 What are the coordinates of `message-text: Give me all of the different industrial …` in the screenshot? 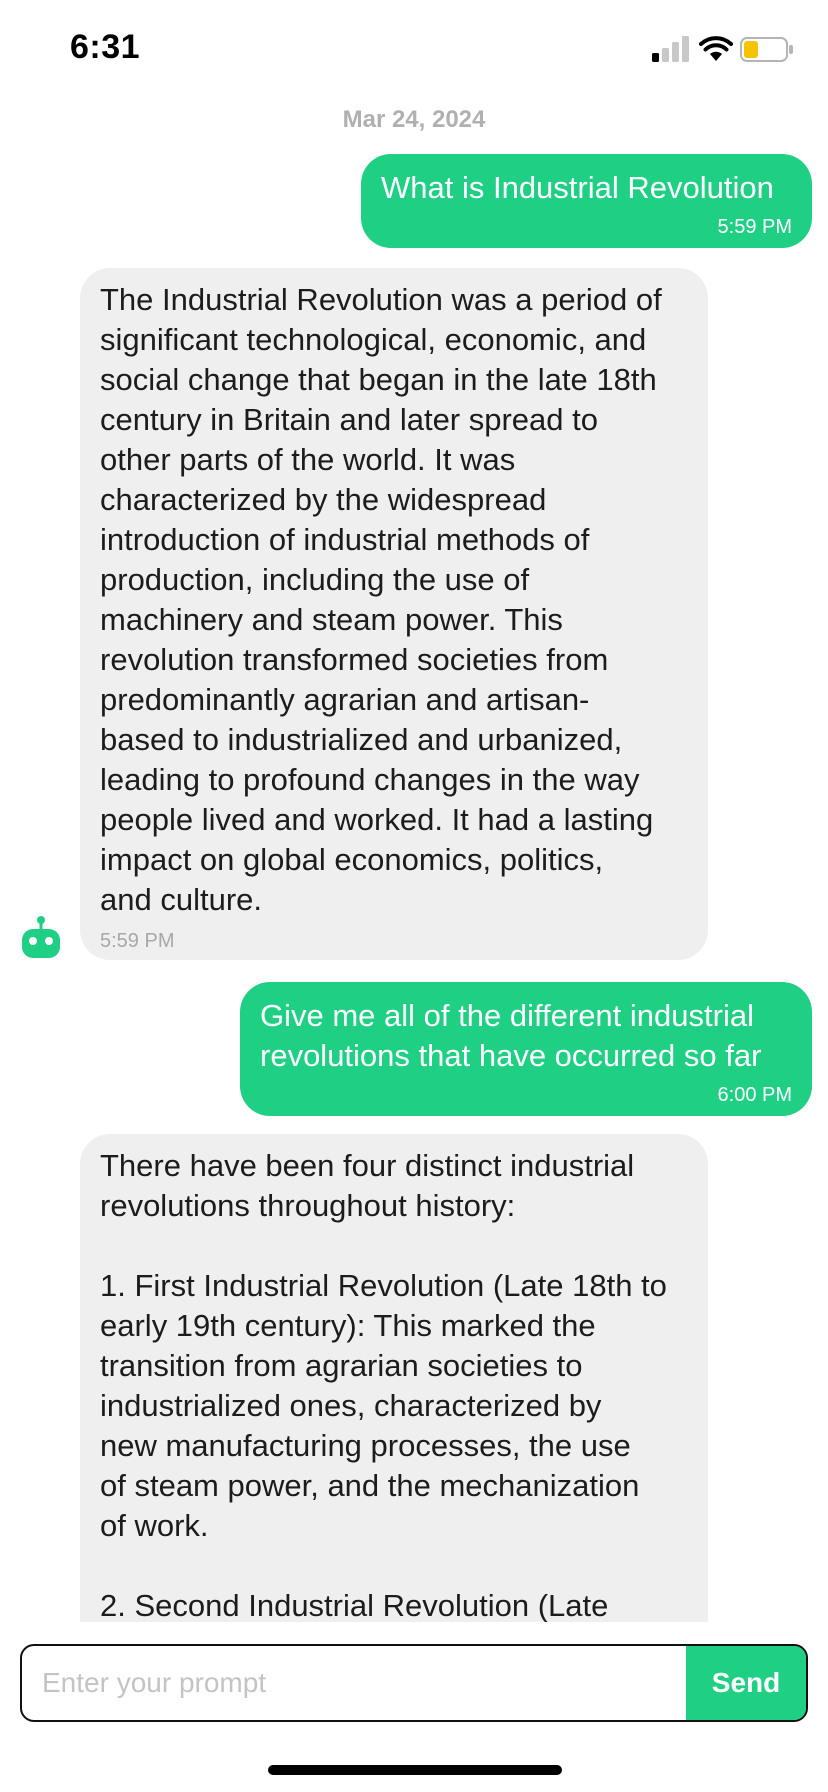 It's located at (511, 1035).